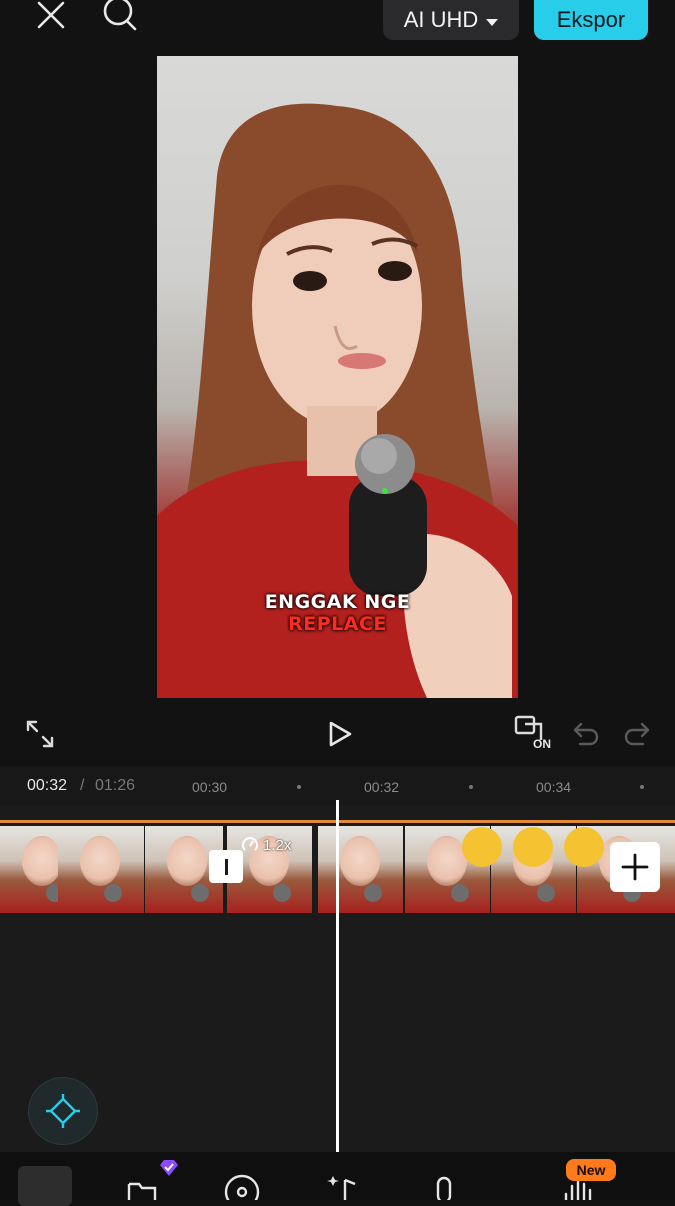 The image size is (675, 1206). Describe the element at coordinates (47, 785) in the screenshot. I see `current-time: 00:32` at that location.